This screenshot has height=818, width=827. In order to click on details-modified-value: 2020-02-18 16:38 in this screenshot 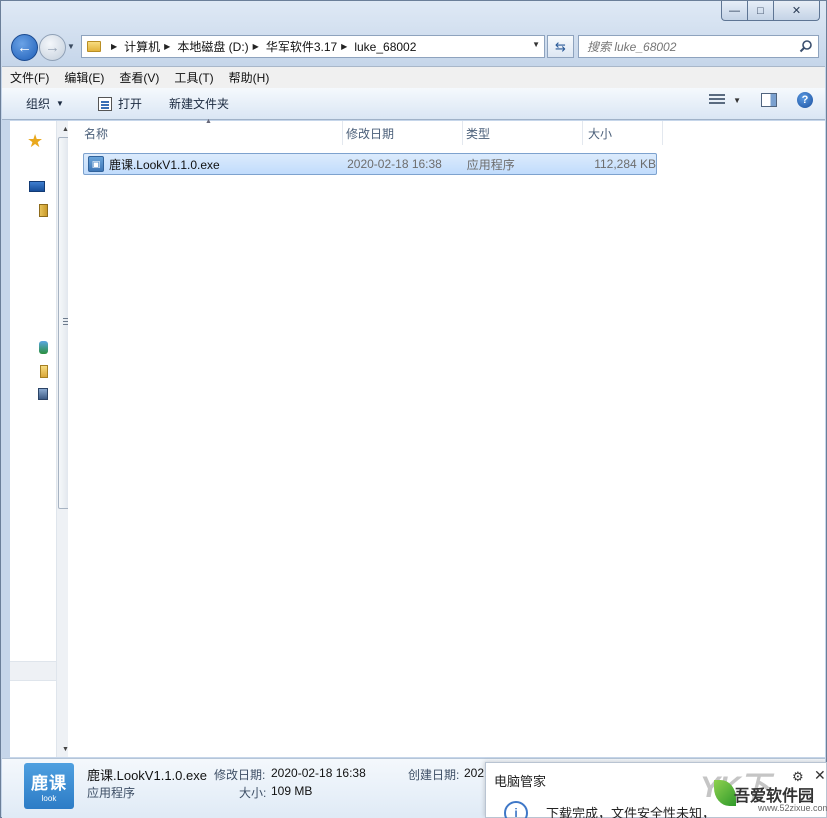, I will do `click(318, 773)`.